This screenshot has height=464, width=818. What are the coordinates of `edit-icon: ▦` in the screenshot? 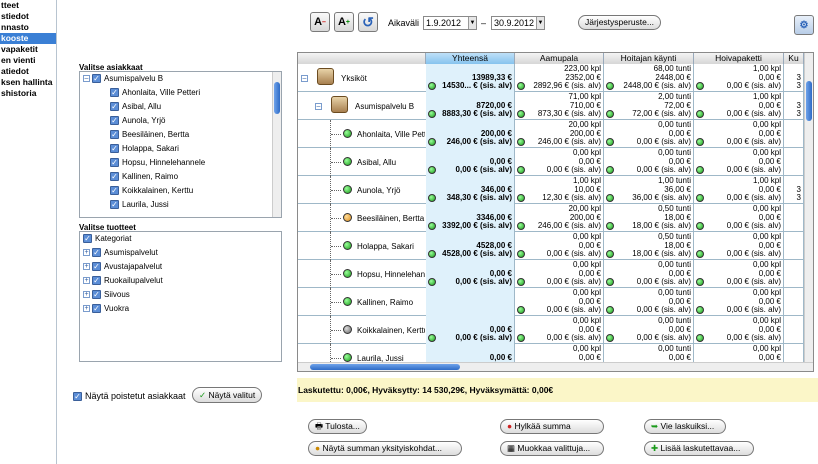 It's located at (512, 448).